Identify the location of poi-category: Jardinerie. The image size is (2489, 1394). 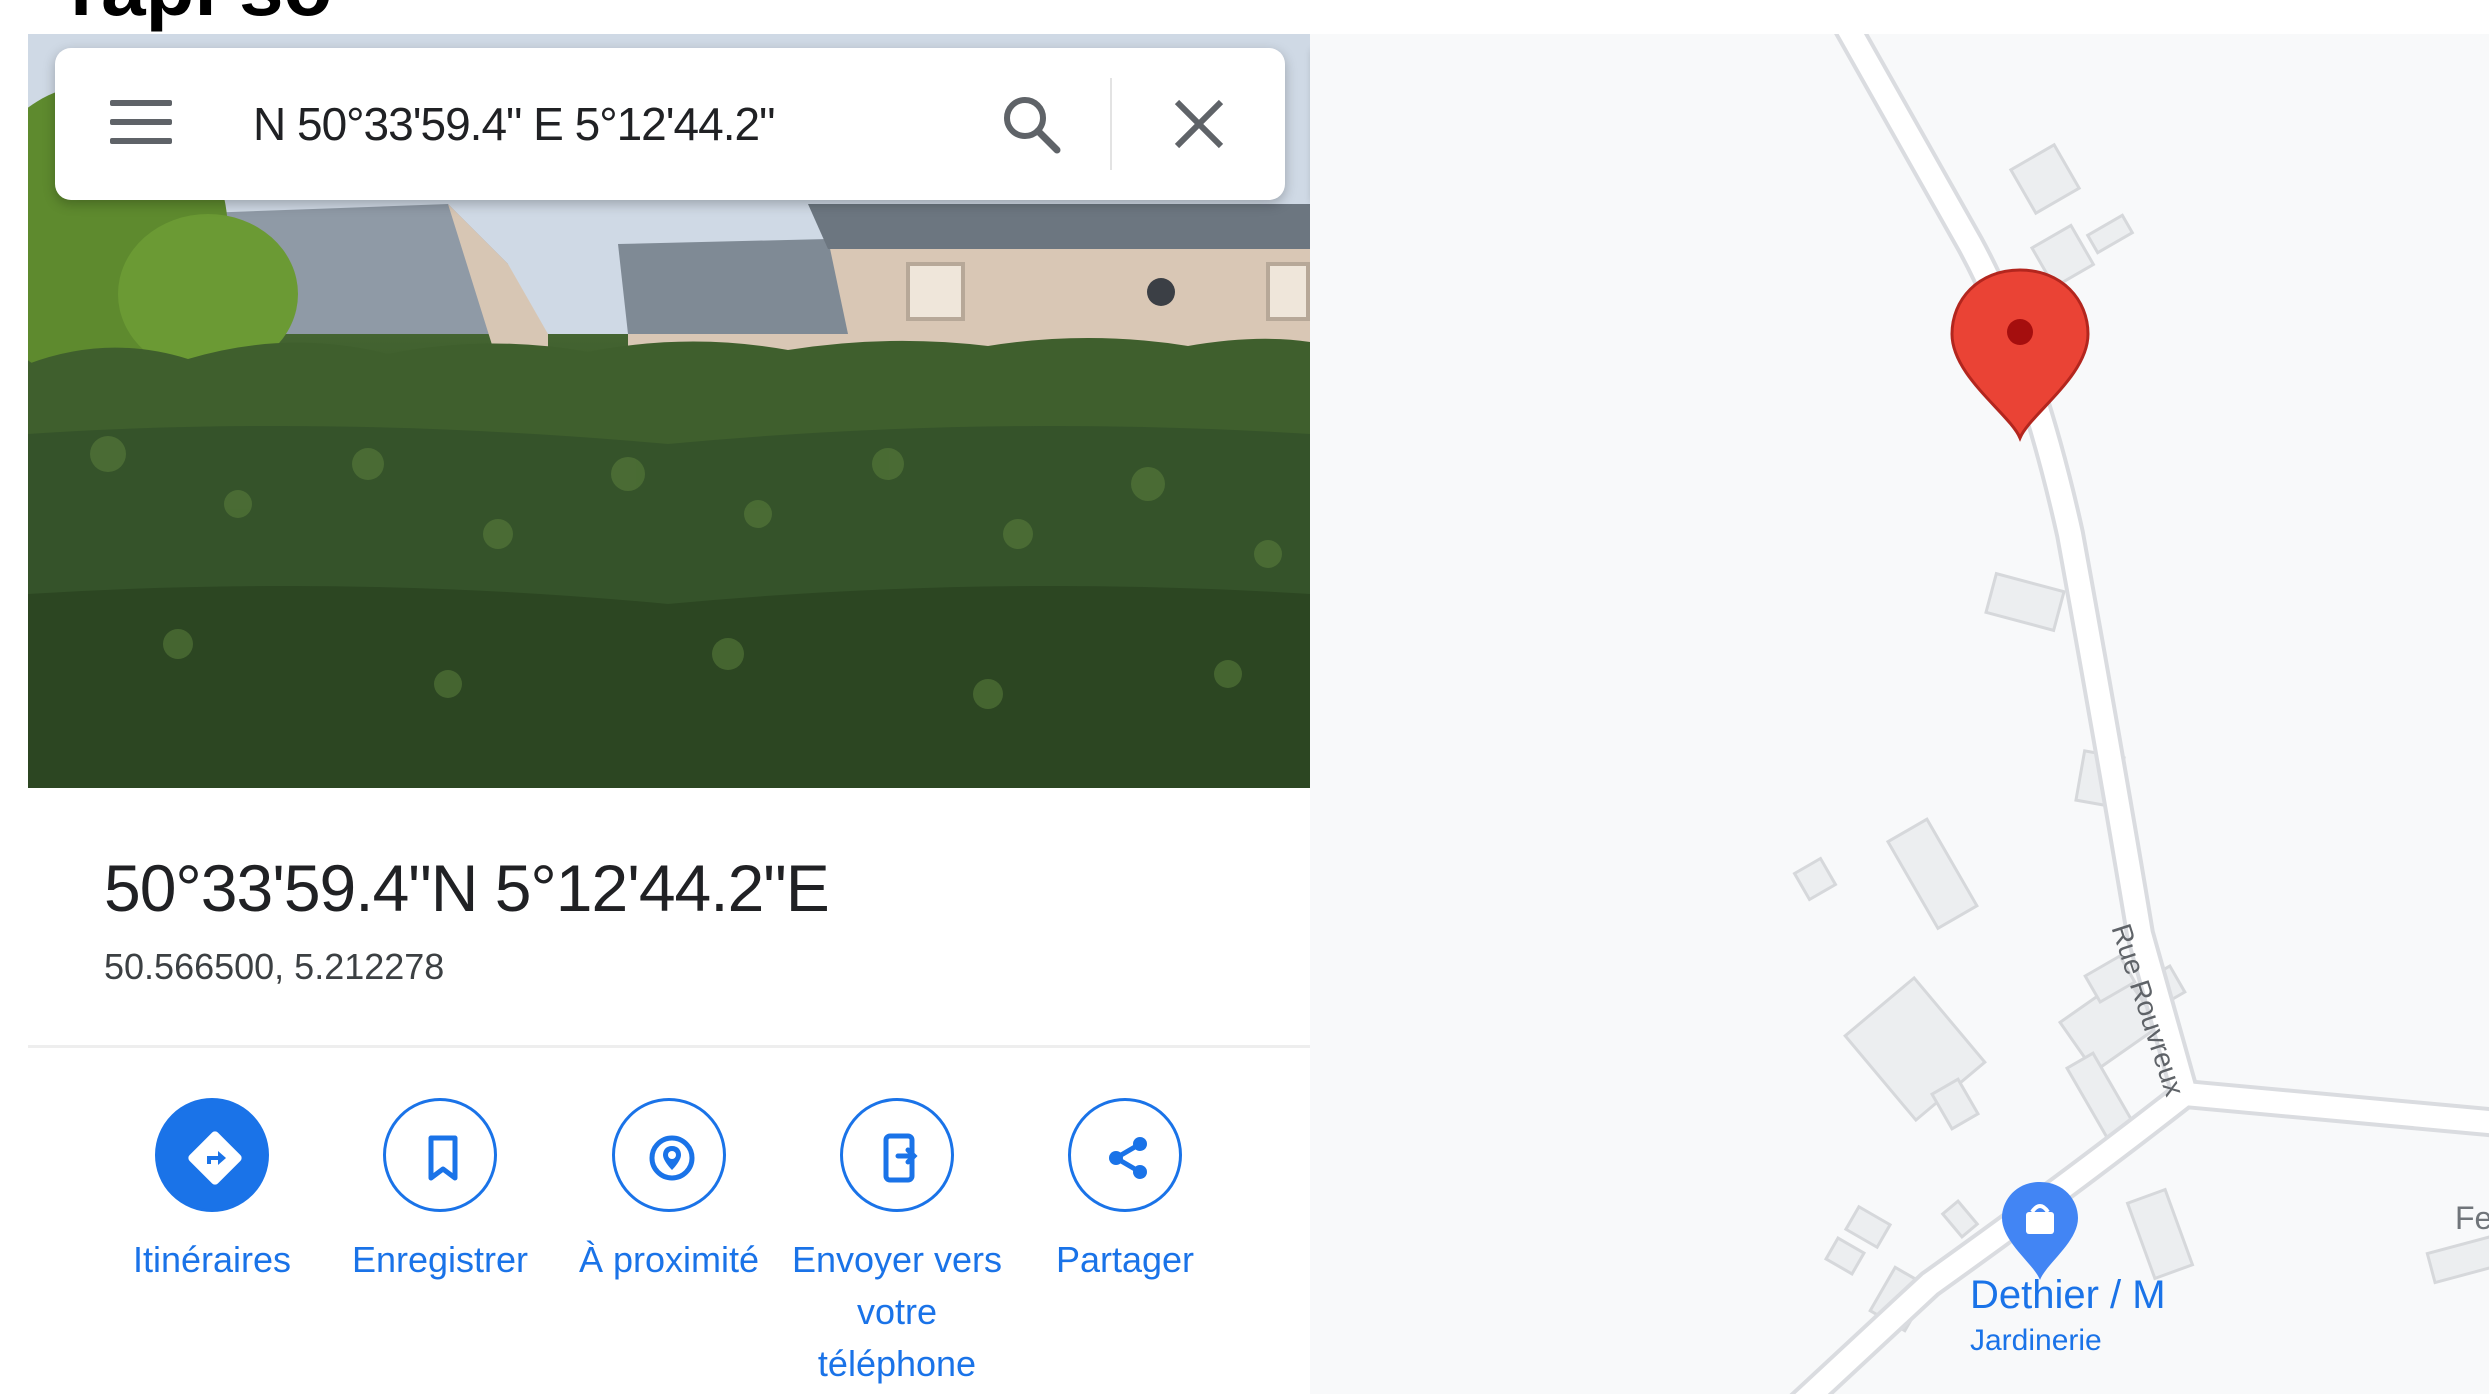
(2036, 1340).